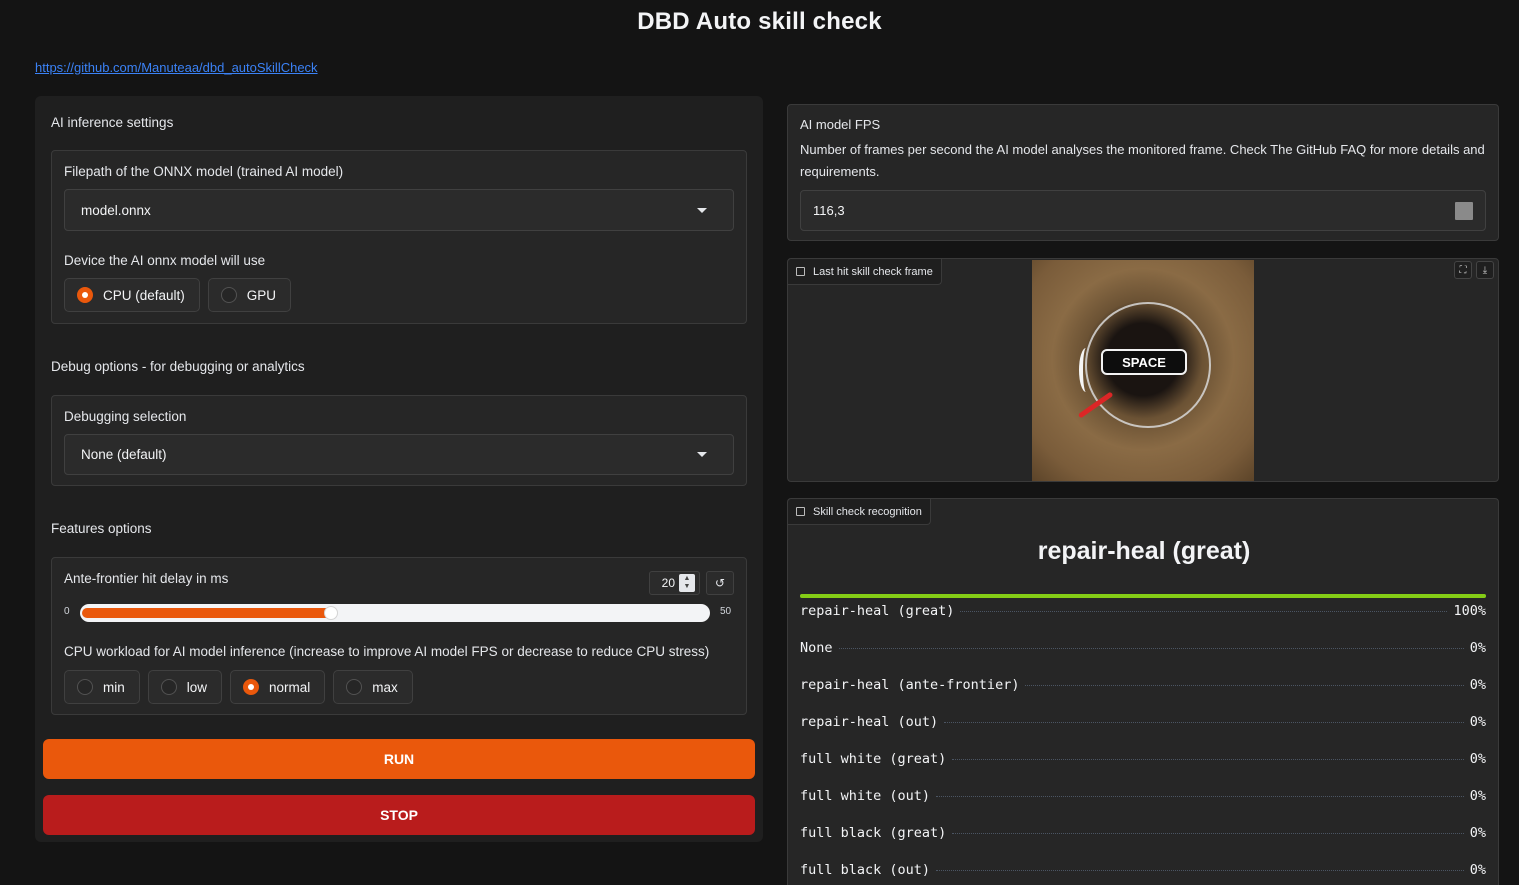  I want to click on device-radio-group: CPU (default) GPU, so click(178, 295).